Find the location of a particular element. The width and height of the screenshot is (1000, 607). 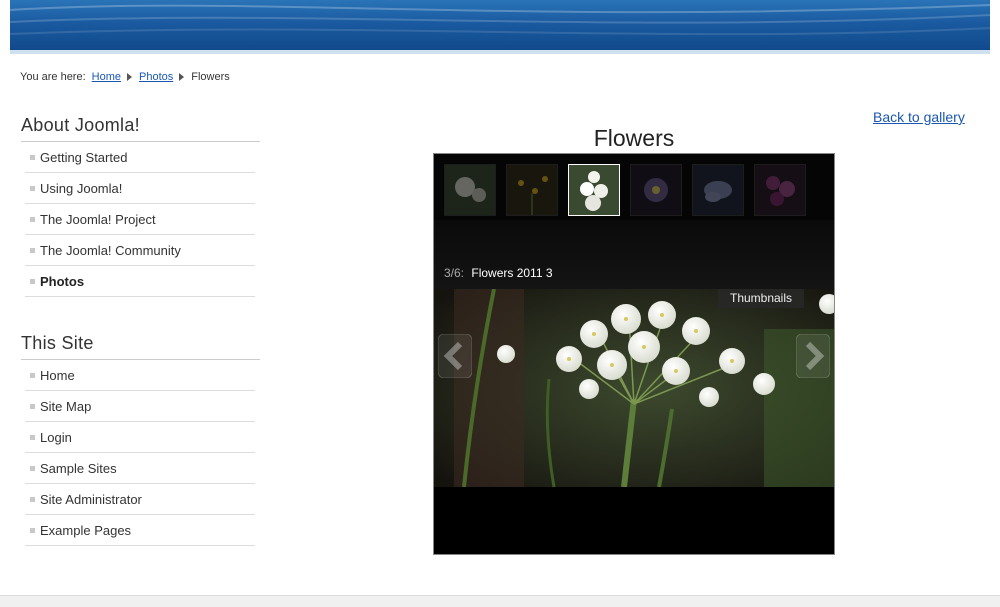

breadcrumb-link-home: Home is located at coordinates (106, 77).